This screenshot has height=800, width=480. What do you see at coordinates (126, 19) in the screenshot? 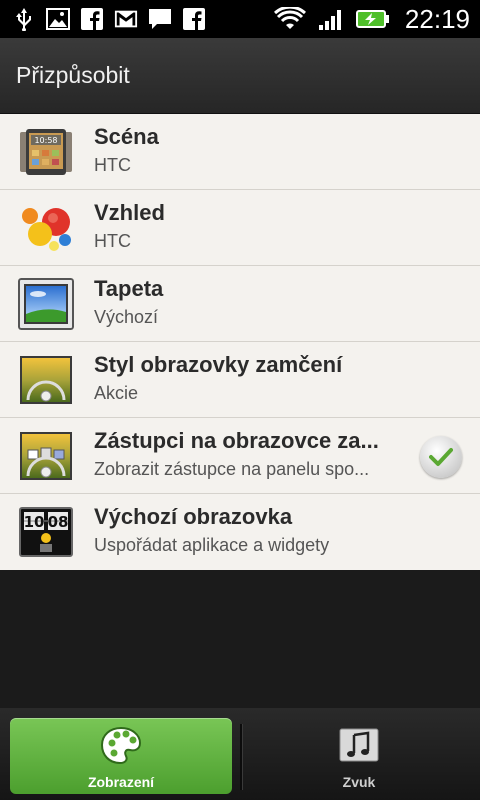
I see `gmail-icon` at bounding box center [126, 19].